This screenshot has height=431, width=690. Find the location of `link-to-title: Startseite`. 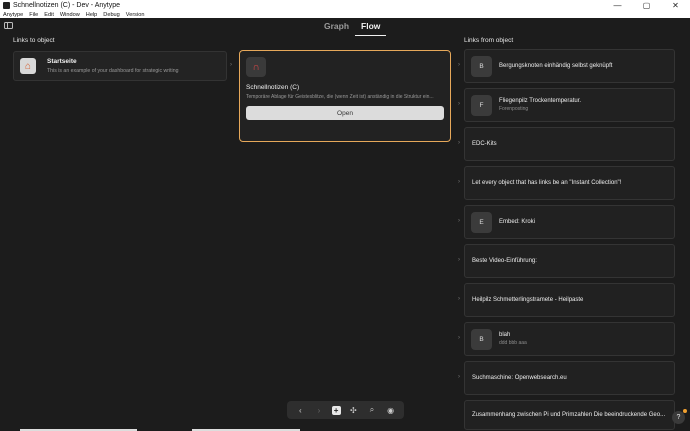

link-to-title: Startseite is located at coordinates (62, 61).